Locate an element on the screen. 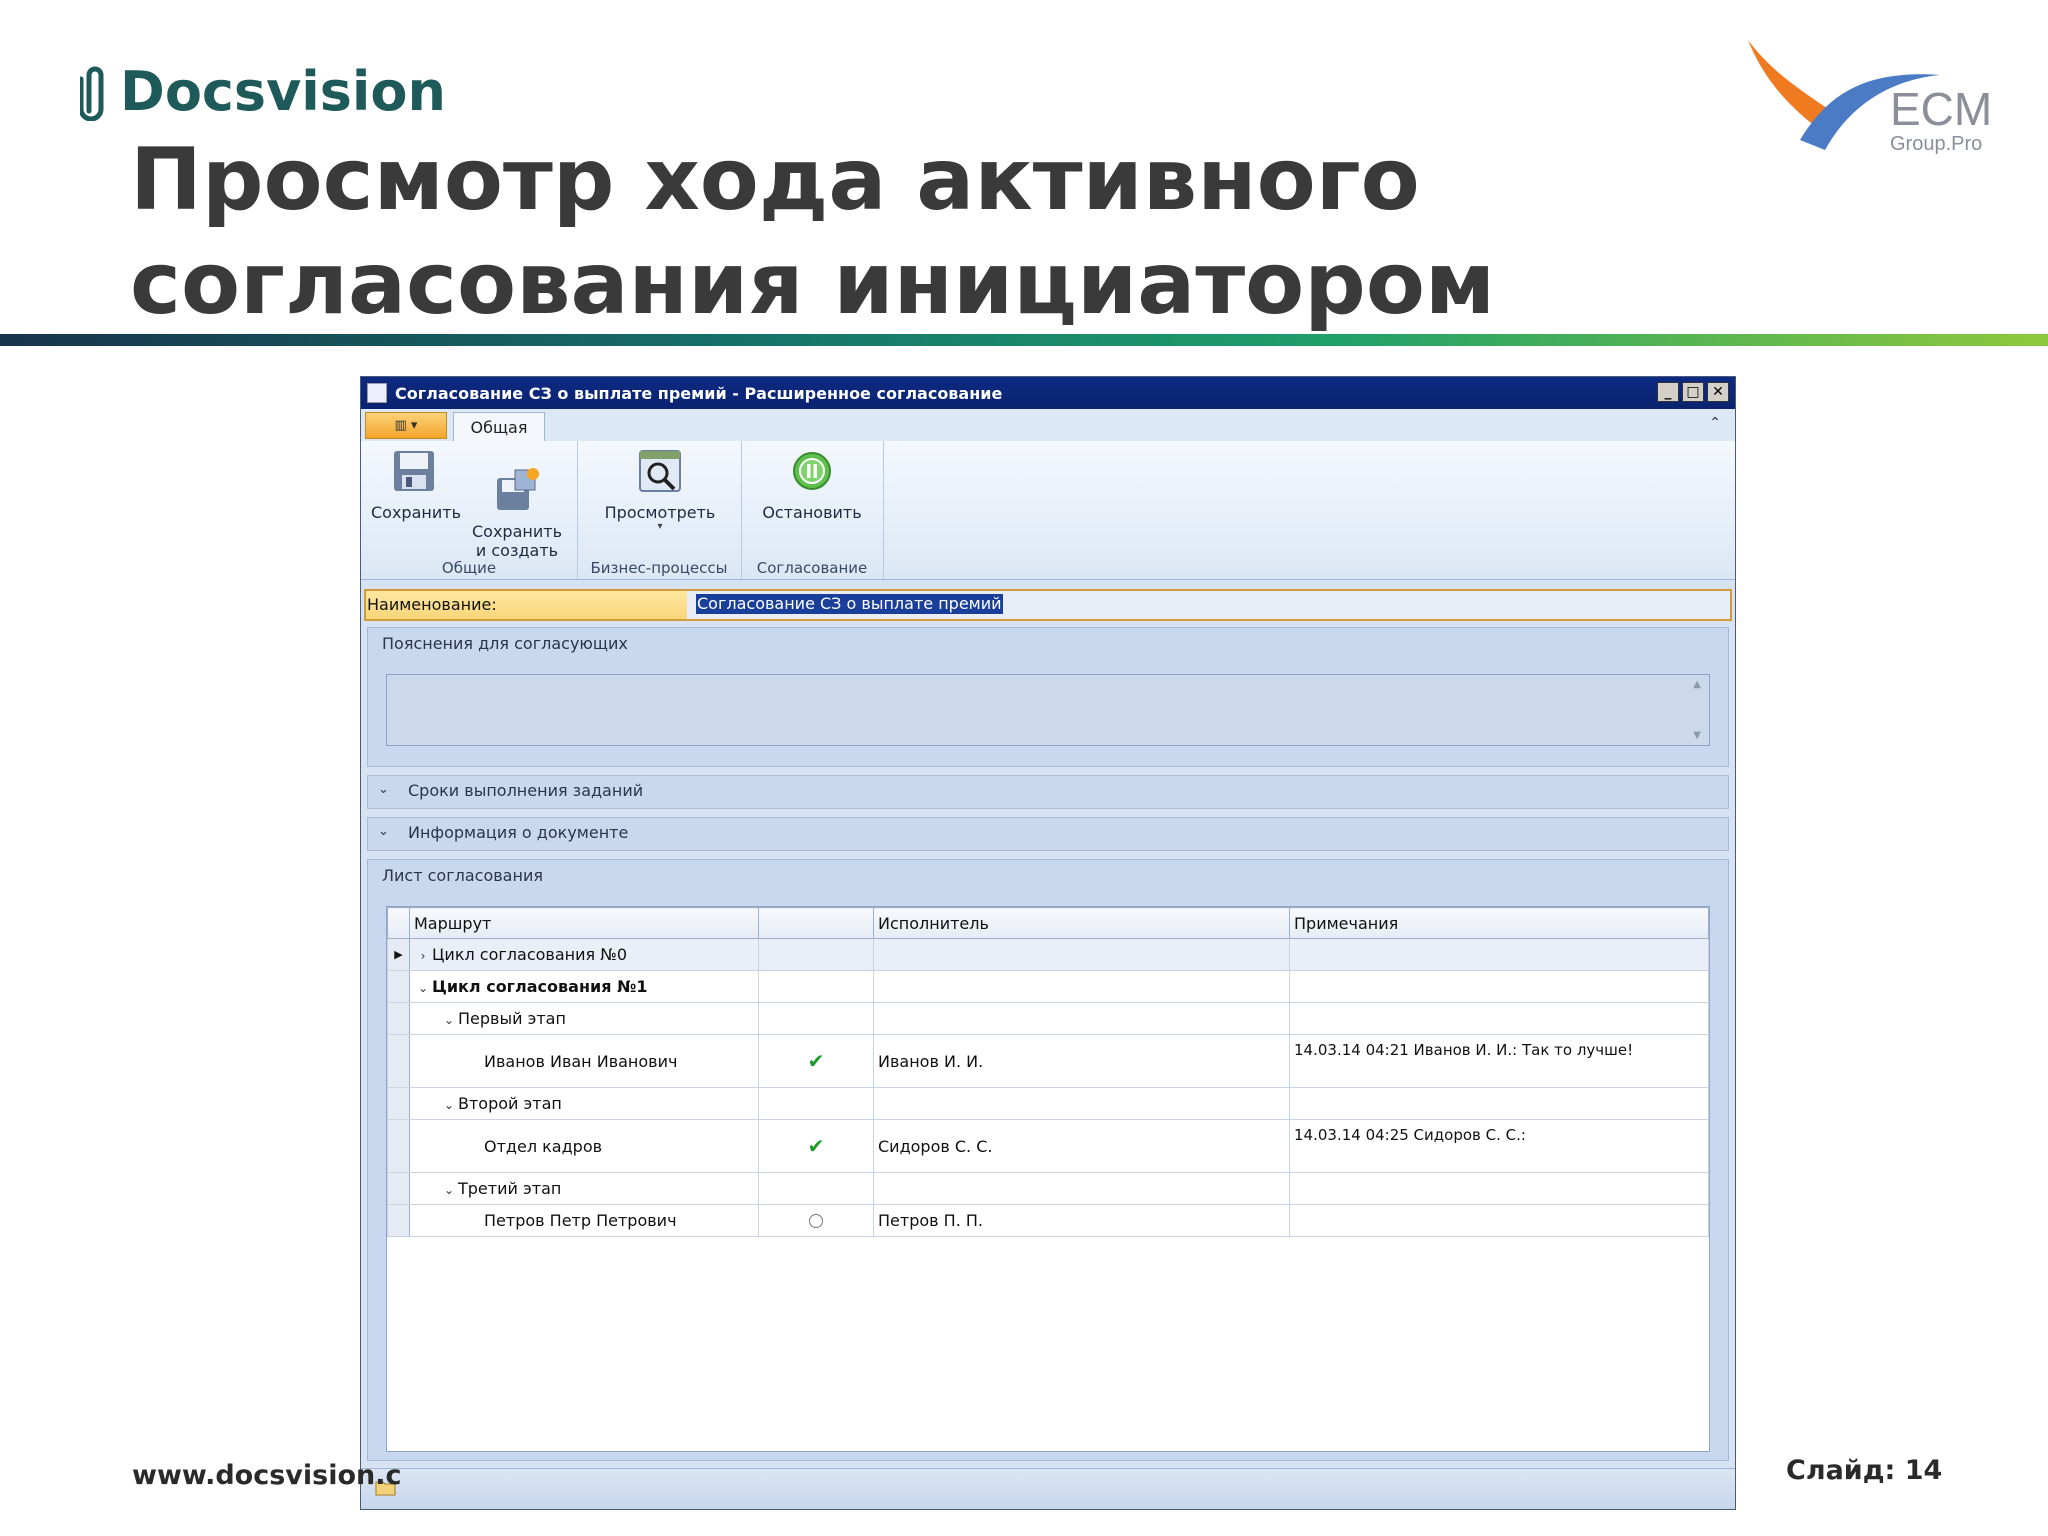 Image resolution: width=2048 pixels, height=1536 pixels. table-row: ⌄ Второй этап is located at coordinates (1048, 1103).